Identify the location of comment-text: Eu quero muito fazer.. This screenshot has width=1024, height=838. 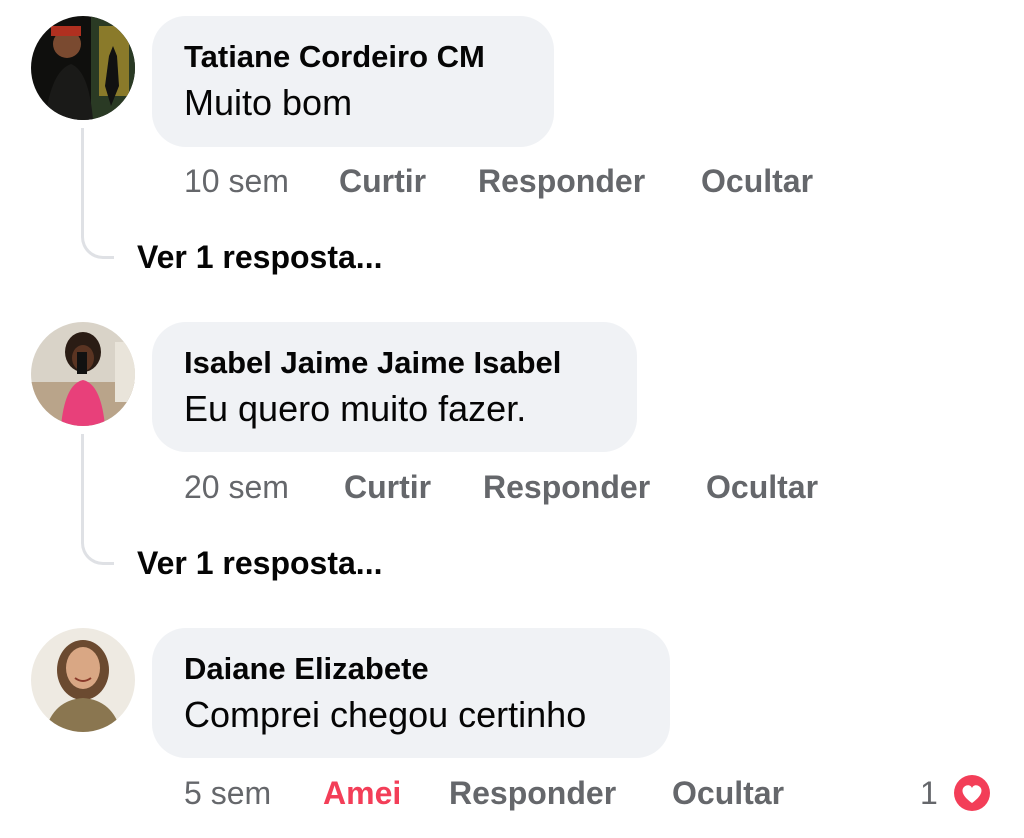
(355, 408).